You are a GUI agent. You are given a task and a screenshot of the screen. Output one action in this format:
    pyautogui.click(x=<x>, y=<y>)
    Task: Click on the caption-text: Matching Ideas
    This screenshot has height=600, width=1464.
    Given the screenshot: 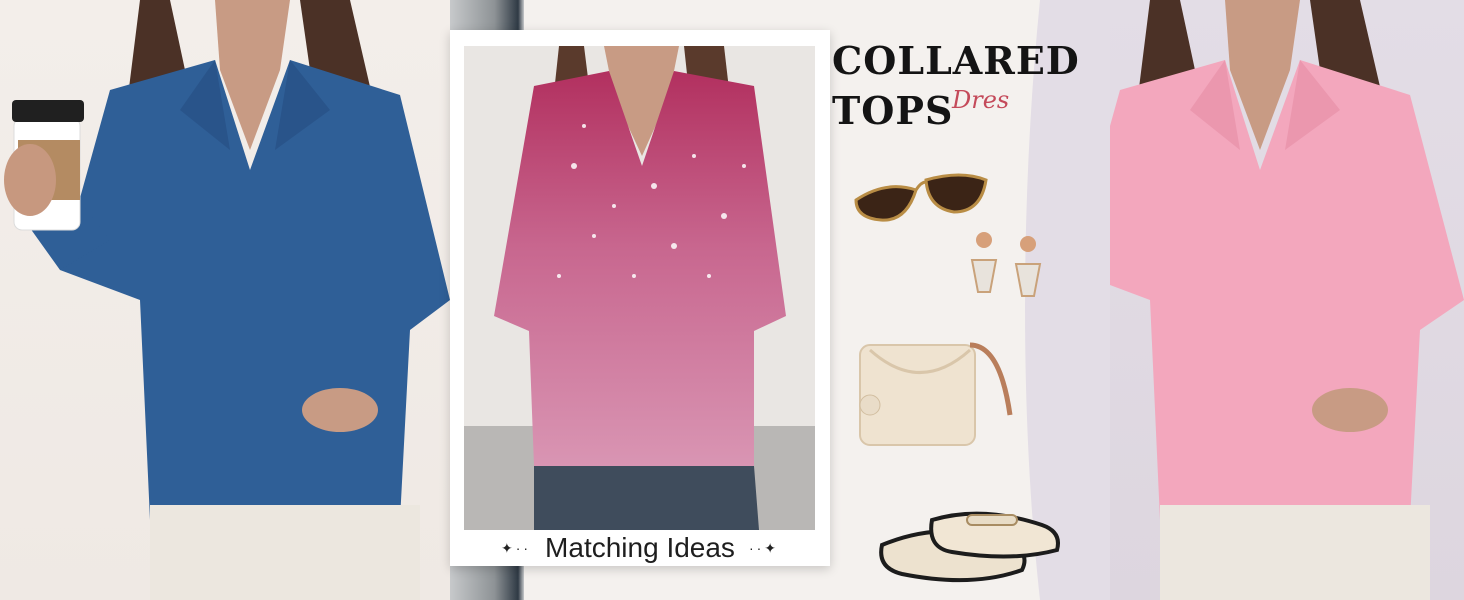 What is the action you would take?
    pyautogui.click(x=640, y=547)
    